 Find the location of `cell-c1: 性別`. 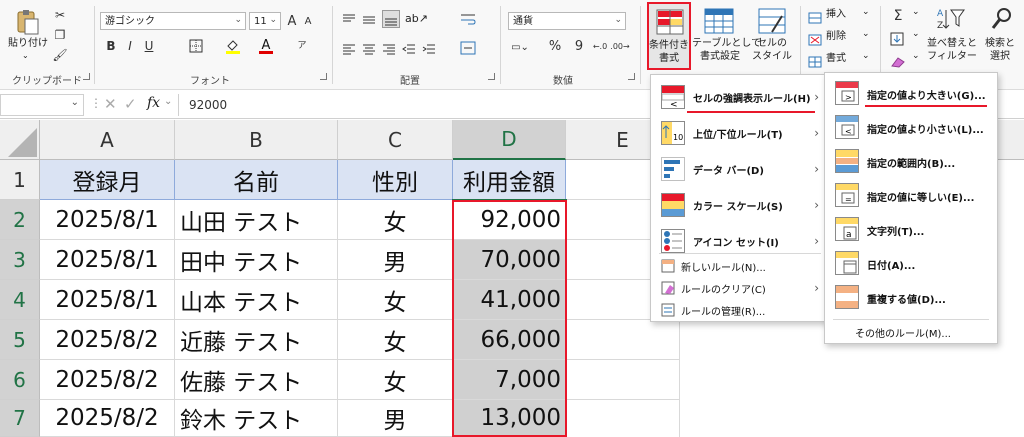

cell-c1: 性別 is located at coordinates (395, 180).